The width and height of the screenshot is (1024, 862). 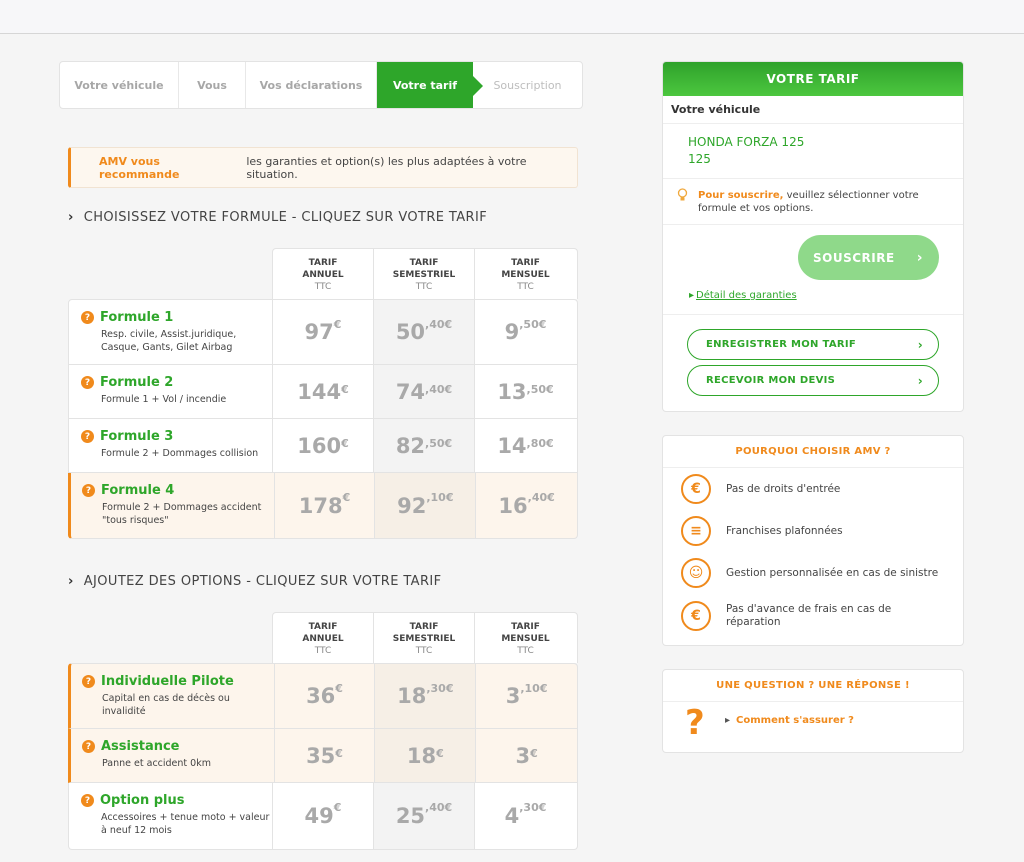 I want to click on formule-name-cell: ? Formule 2 Formule 1 + Vol / incendie, so click(x=171, y=391).